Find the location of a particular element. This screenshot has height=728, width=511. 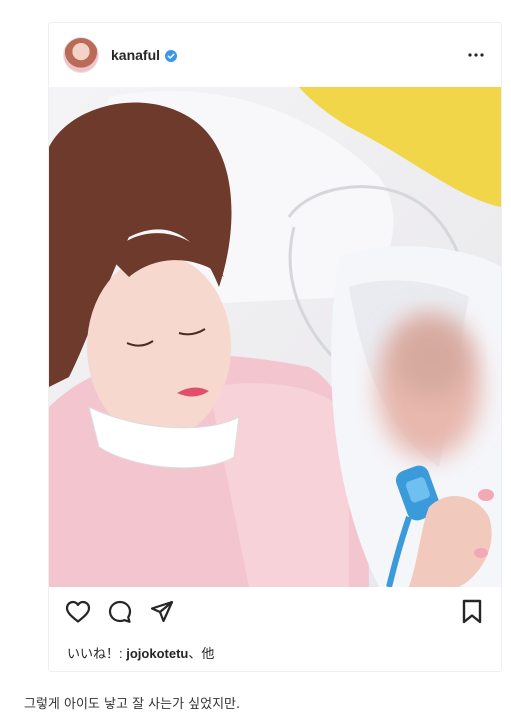

share-icon is located at coordinates (162, 611).